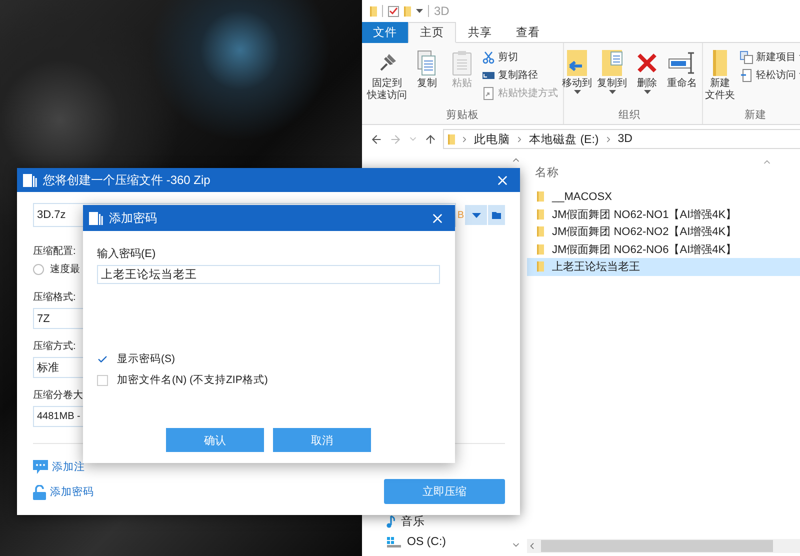 This screenshot has width=800, height=556. I want to click on dialog-title: 您将创建一个压缩文件 -360 Zip, so click(127, 180).